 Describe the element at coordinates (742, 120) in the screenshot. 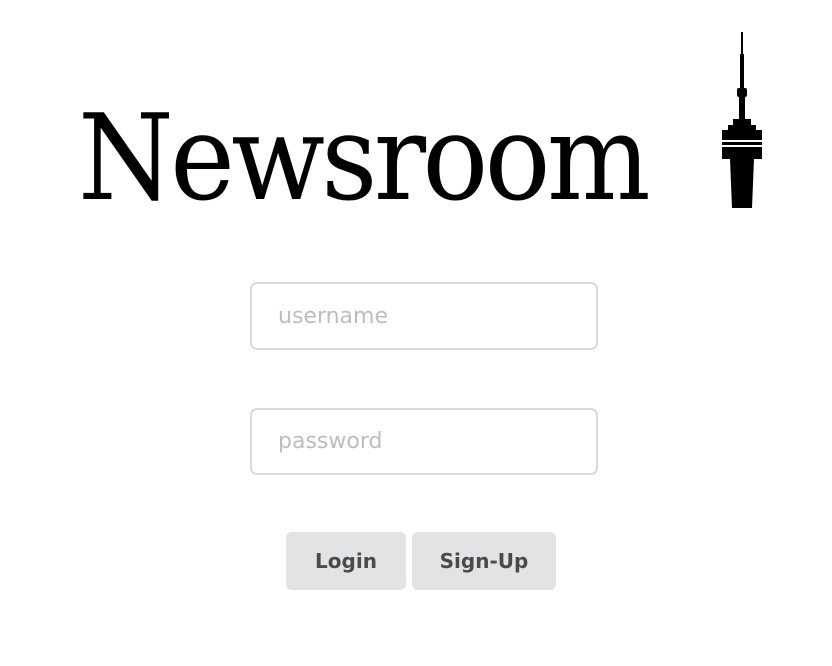

I see `cn-tower-icon` at that location.